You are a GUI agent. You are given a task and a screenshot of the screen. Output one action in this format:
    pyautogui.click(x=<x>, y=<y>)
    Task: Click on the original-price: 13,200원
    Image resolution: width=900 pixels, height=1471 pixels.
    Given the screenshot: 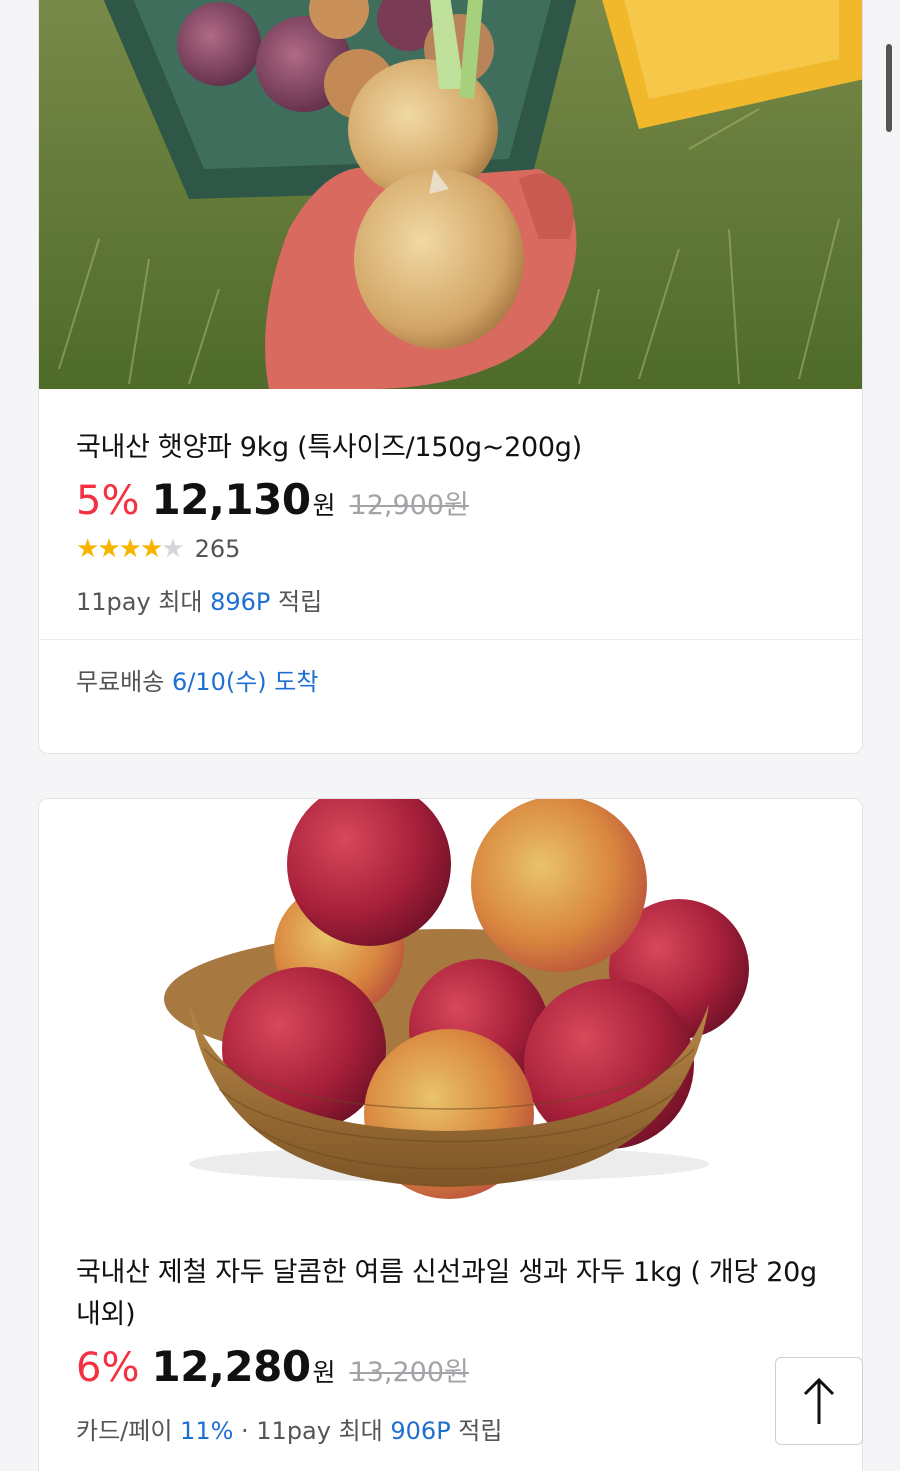 What is the action you would take?
    pyautogui.click(x=409, y=1372)
    